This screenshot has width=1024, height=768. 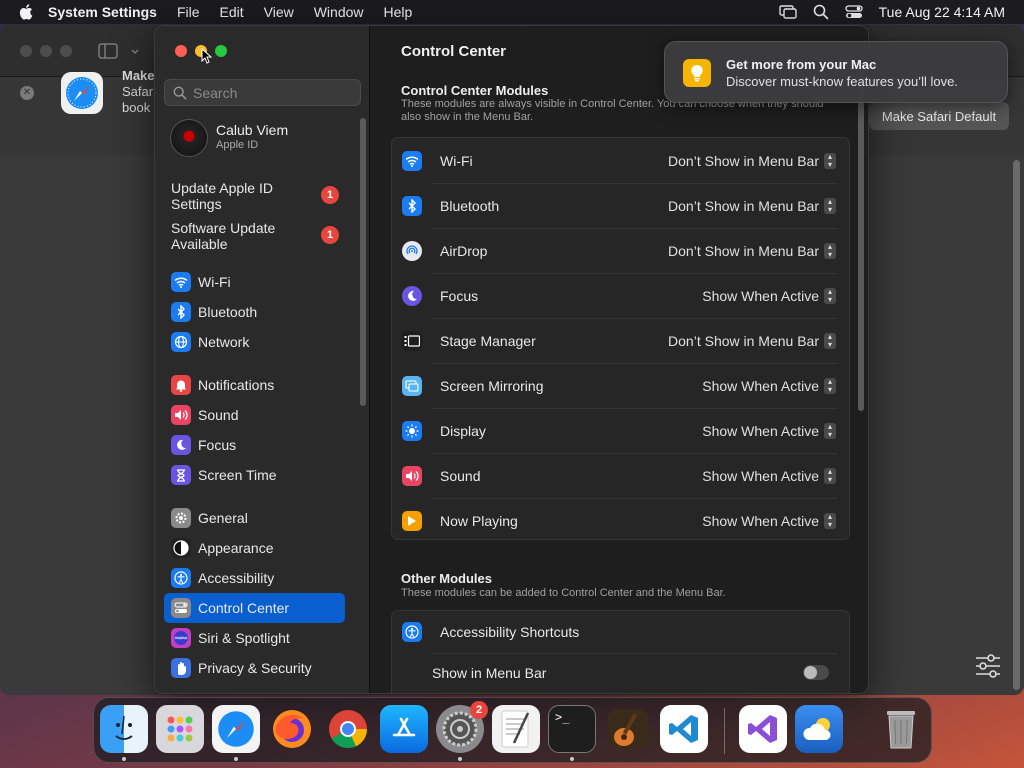 I want to click on module-row-accessibility-shortcuts: Accessibility Shortcuts, so click(x=620, y=632).